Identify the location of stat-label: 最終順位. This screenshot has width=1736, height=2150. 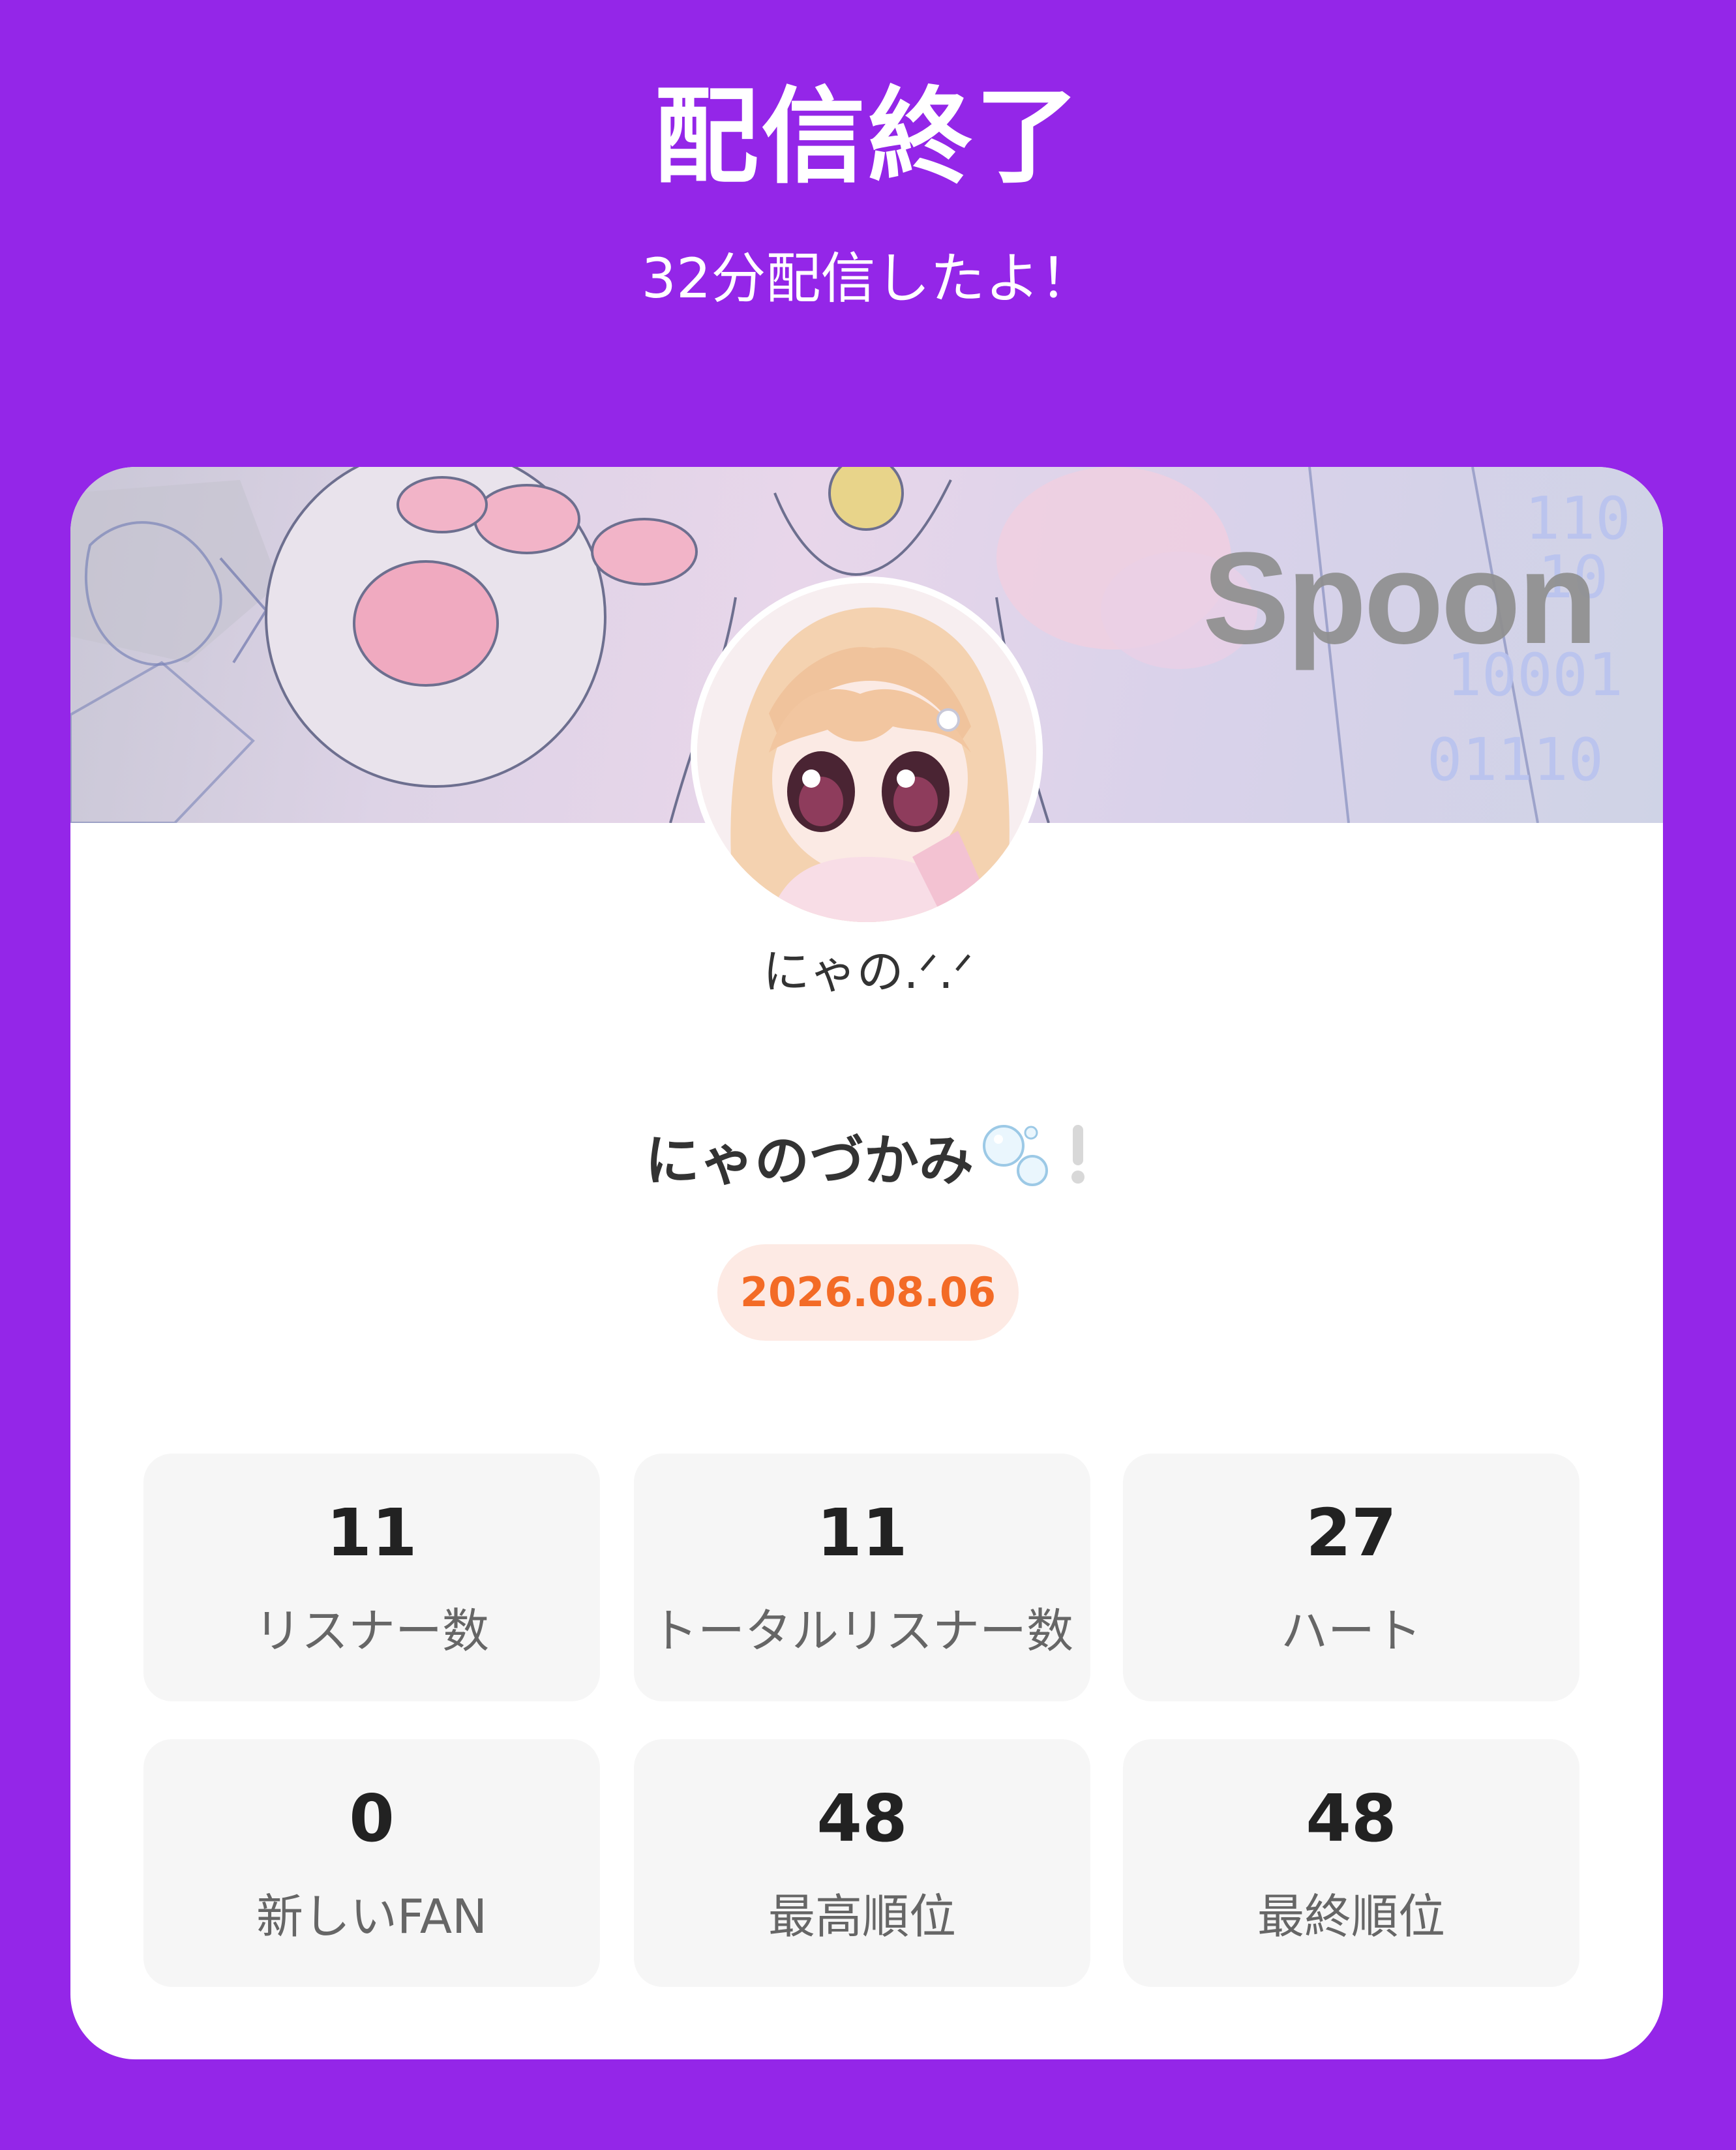
(1351, 1916).